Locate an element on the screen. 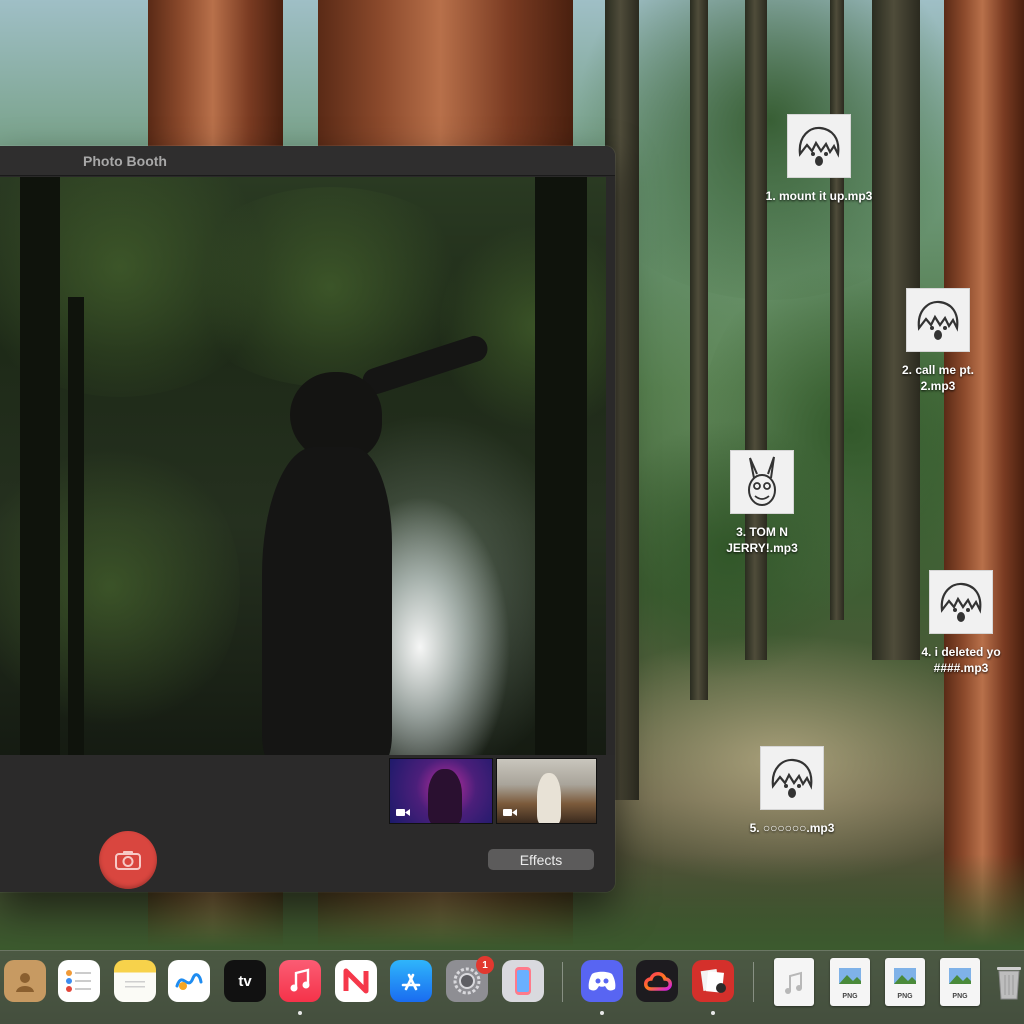  iphone-mirroring-icon is located at coordinates (523, 981).